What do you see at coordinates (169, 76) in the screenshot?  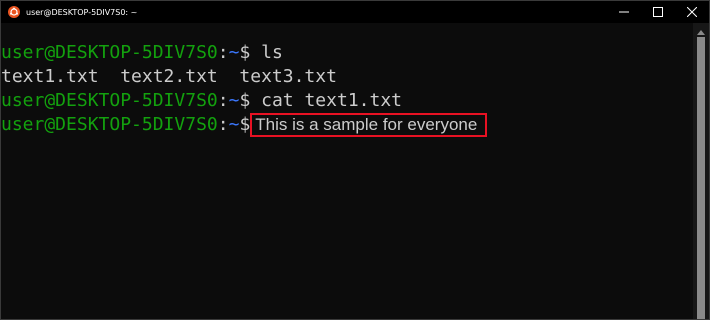 I see `output-text: text1.txt text2.txt text3.txt` at bounding box center [169, 76].